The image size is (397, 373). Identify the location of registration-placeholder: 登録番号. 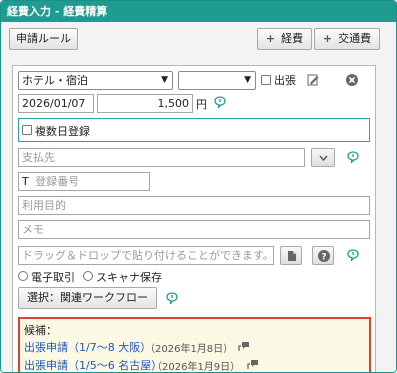
(57, 181).